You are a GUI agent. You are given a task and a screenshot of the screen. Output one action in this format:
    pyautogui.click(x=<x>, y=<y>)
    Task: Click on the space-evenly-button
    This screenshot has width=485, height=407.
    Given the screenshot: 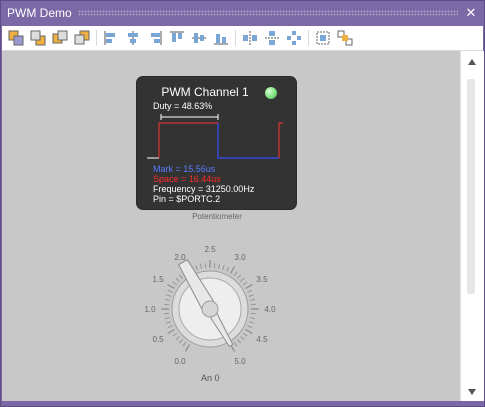 What is the action you would take?
    pyautogui.click(x=294, y=38)
    